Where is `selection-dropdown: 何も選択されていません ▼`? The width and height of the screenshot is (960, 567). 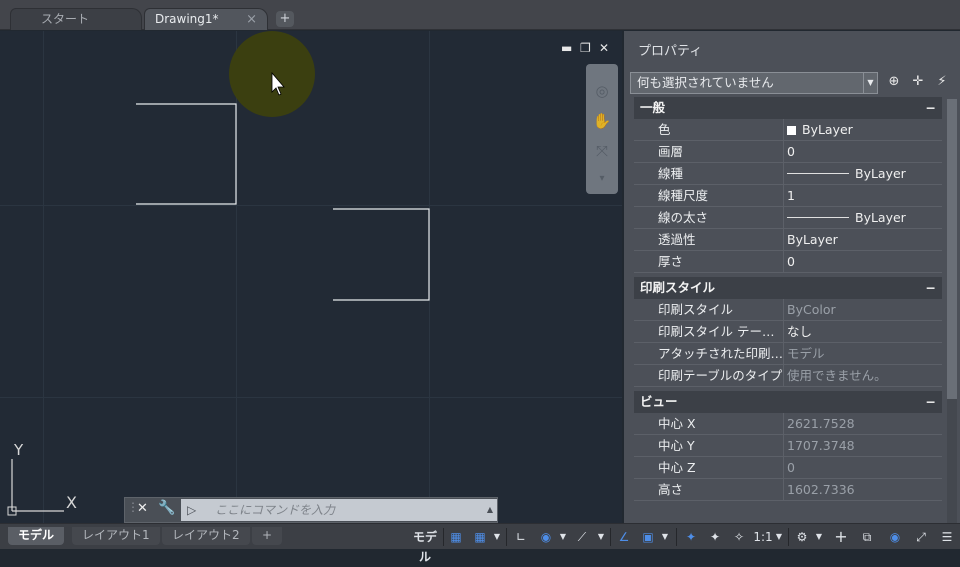
selection-dropdown: 何も選択されていません ▼ is located at coordinates (754, 83).